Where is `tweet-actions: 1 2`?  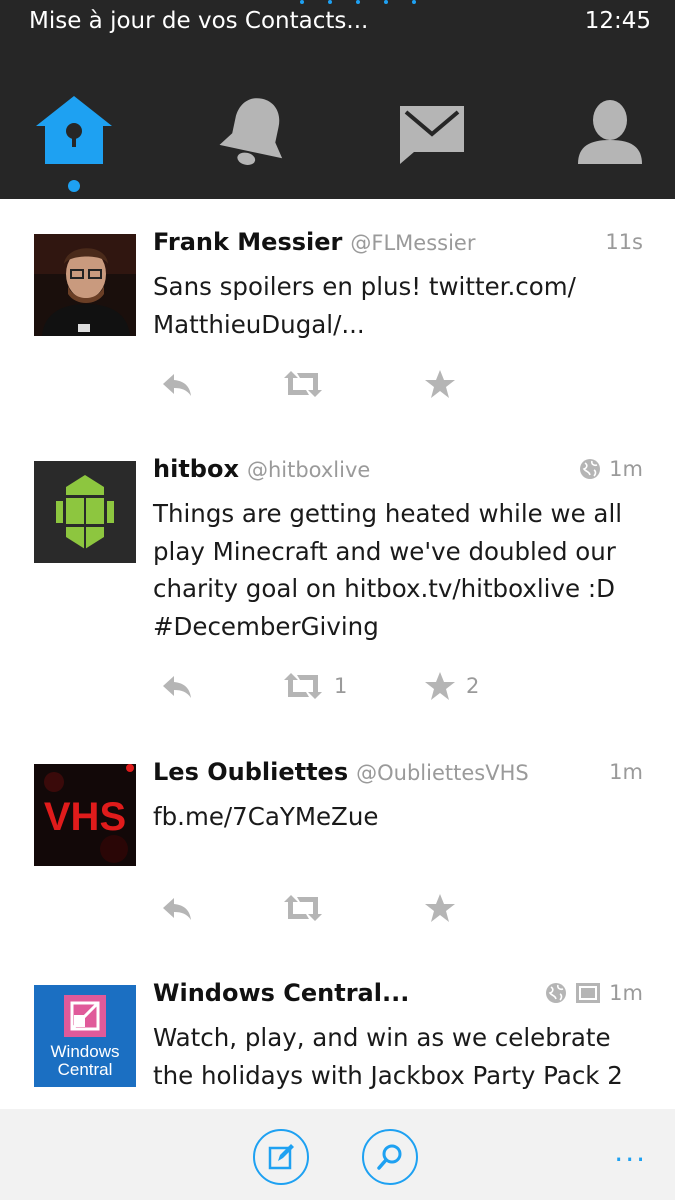
tweet-actions: 1 2 is located at coordinates (370, 686).